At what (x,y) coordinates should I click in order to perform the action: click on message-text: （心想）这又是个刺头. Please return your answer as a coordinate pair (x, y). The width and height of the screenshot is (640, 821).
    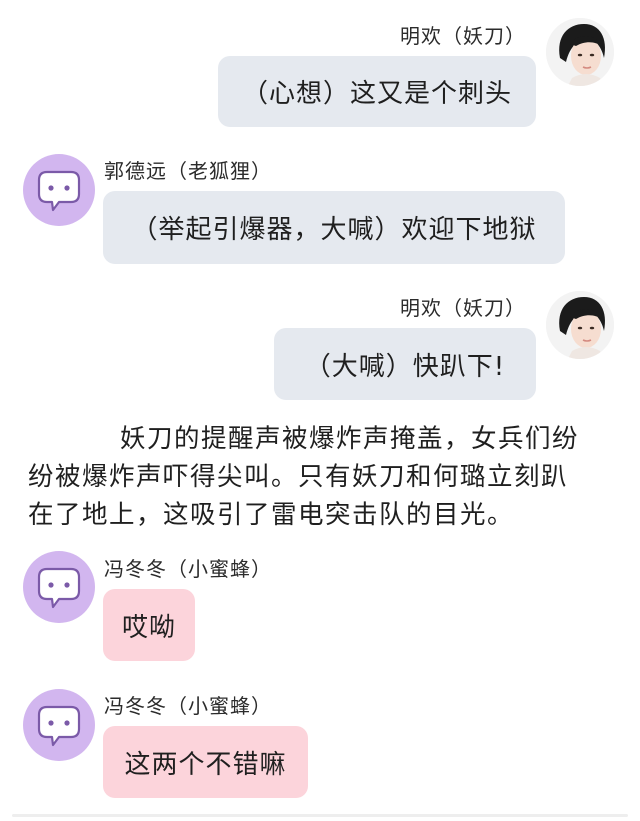
    Looking at the image, I should click on (376, 94).